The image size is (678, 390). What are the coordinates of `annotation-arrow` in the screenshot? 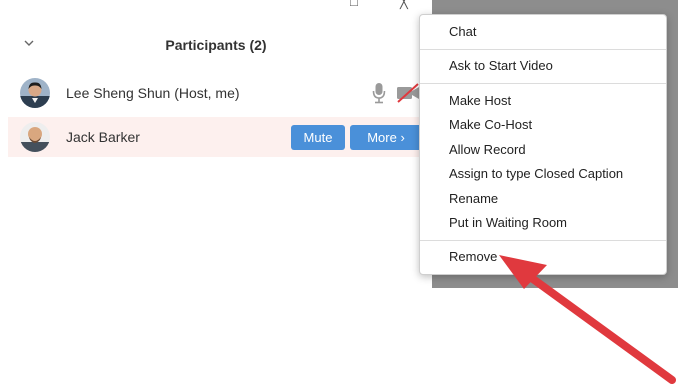 It's located at (587, 319).